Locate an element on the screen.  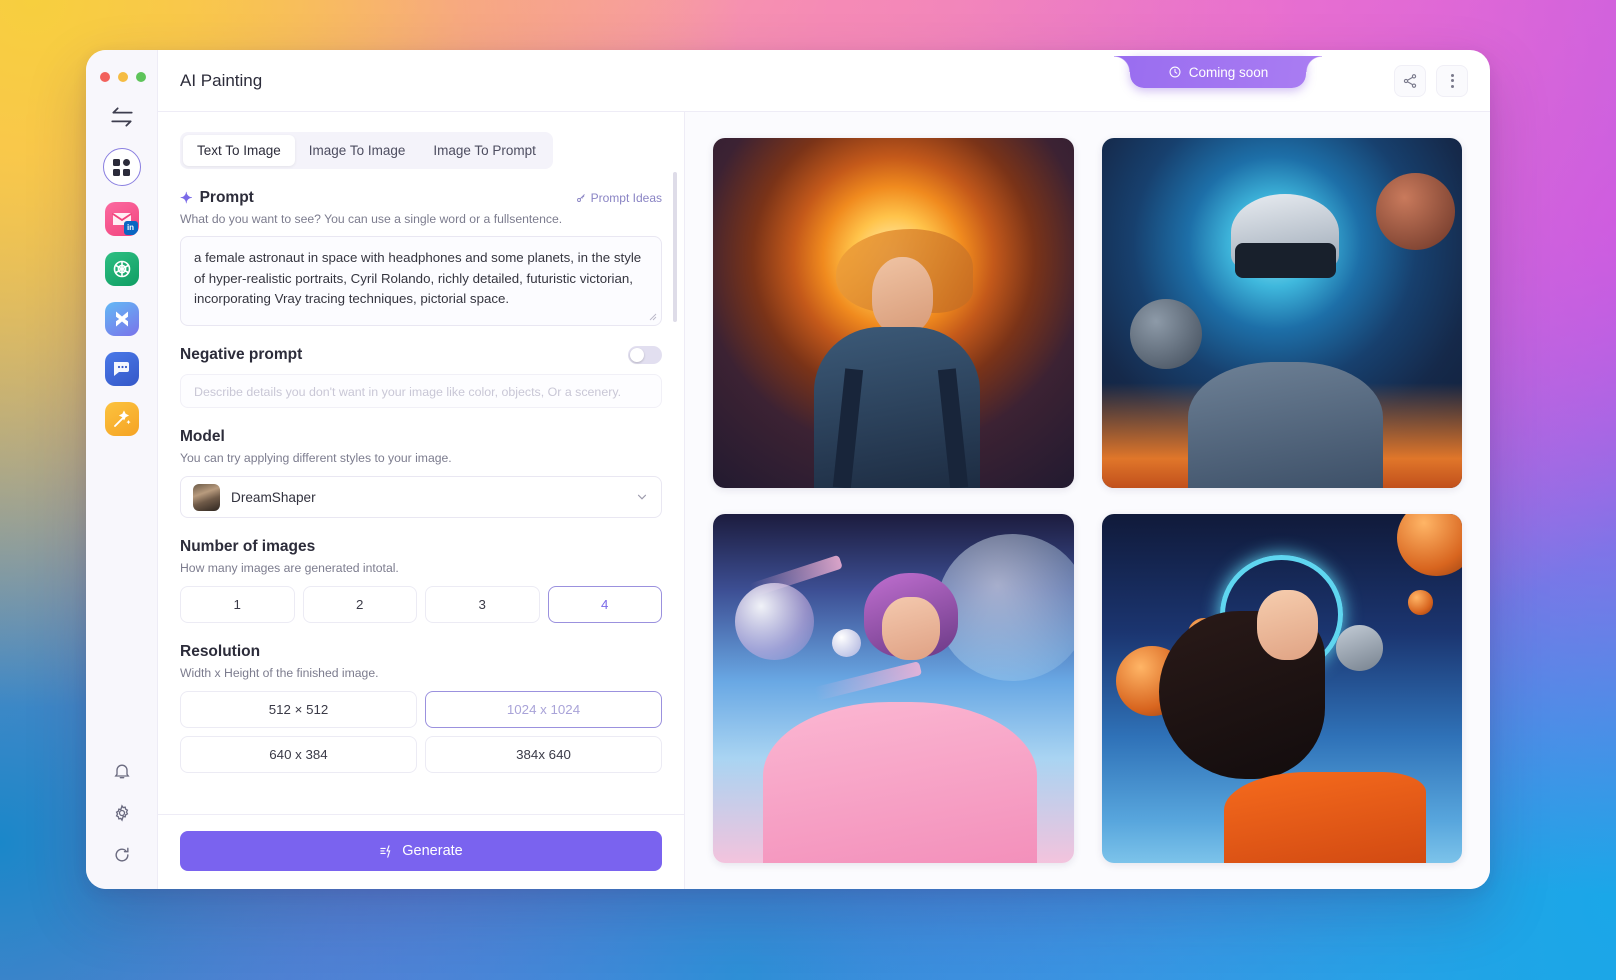
tab-text-to-image: Text To Image is located at coordinates (239, 150).